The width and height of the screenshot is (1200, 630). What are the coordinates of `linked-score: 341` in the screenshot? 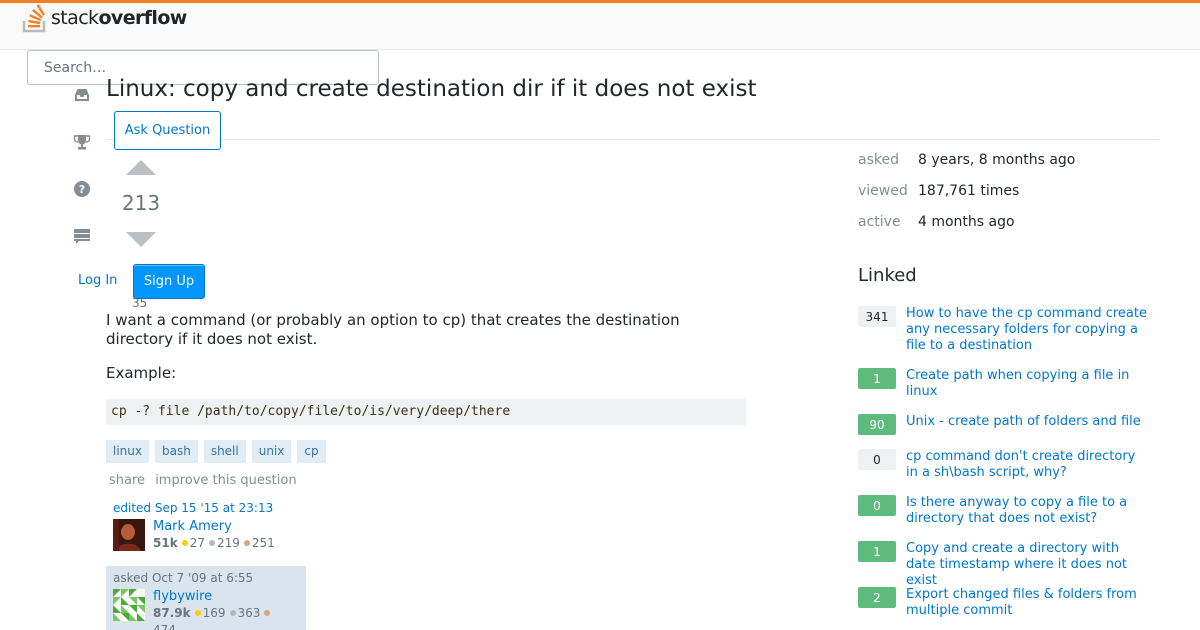 It's located at (877, 316).